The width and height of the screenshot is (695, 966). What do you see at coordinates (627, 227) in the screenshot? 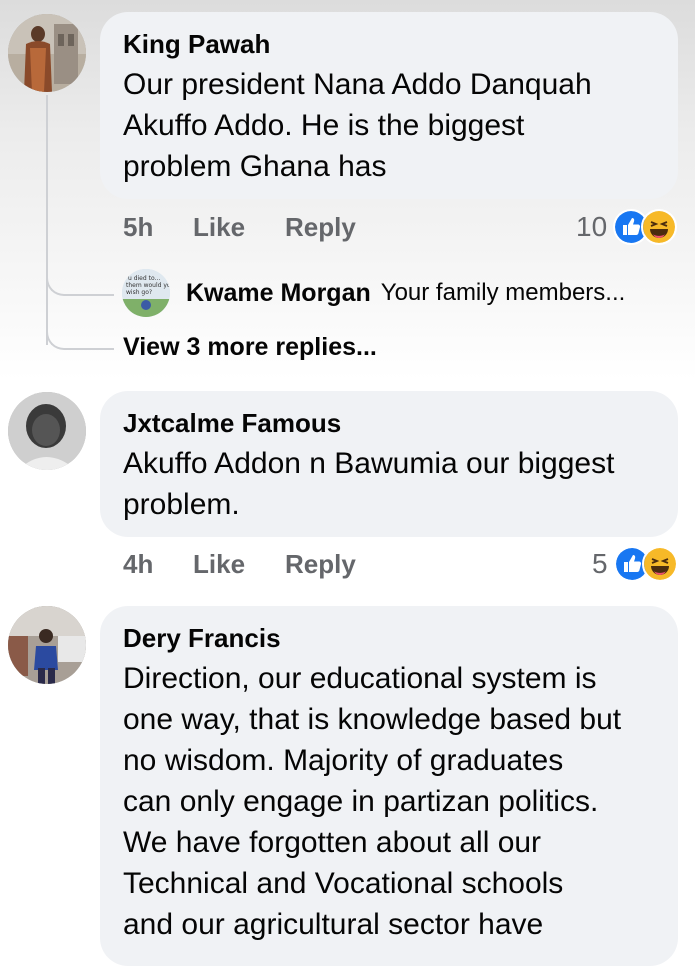
I see `reaction-summary: 10` at bounding box center [627, 227].